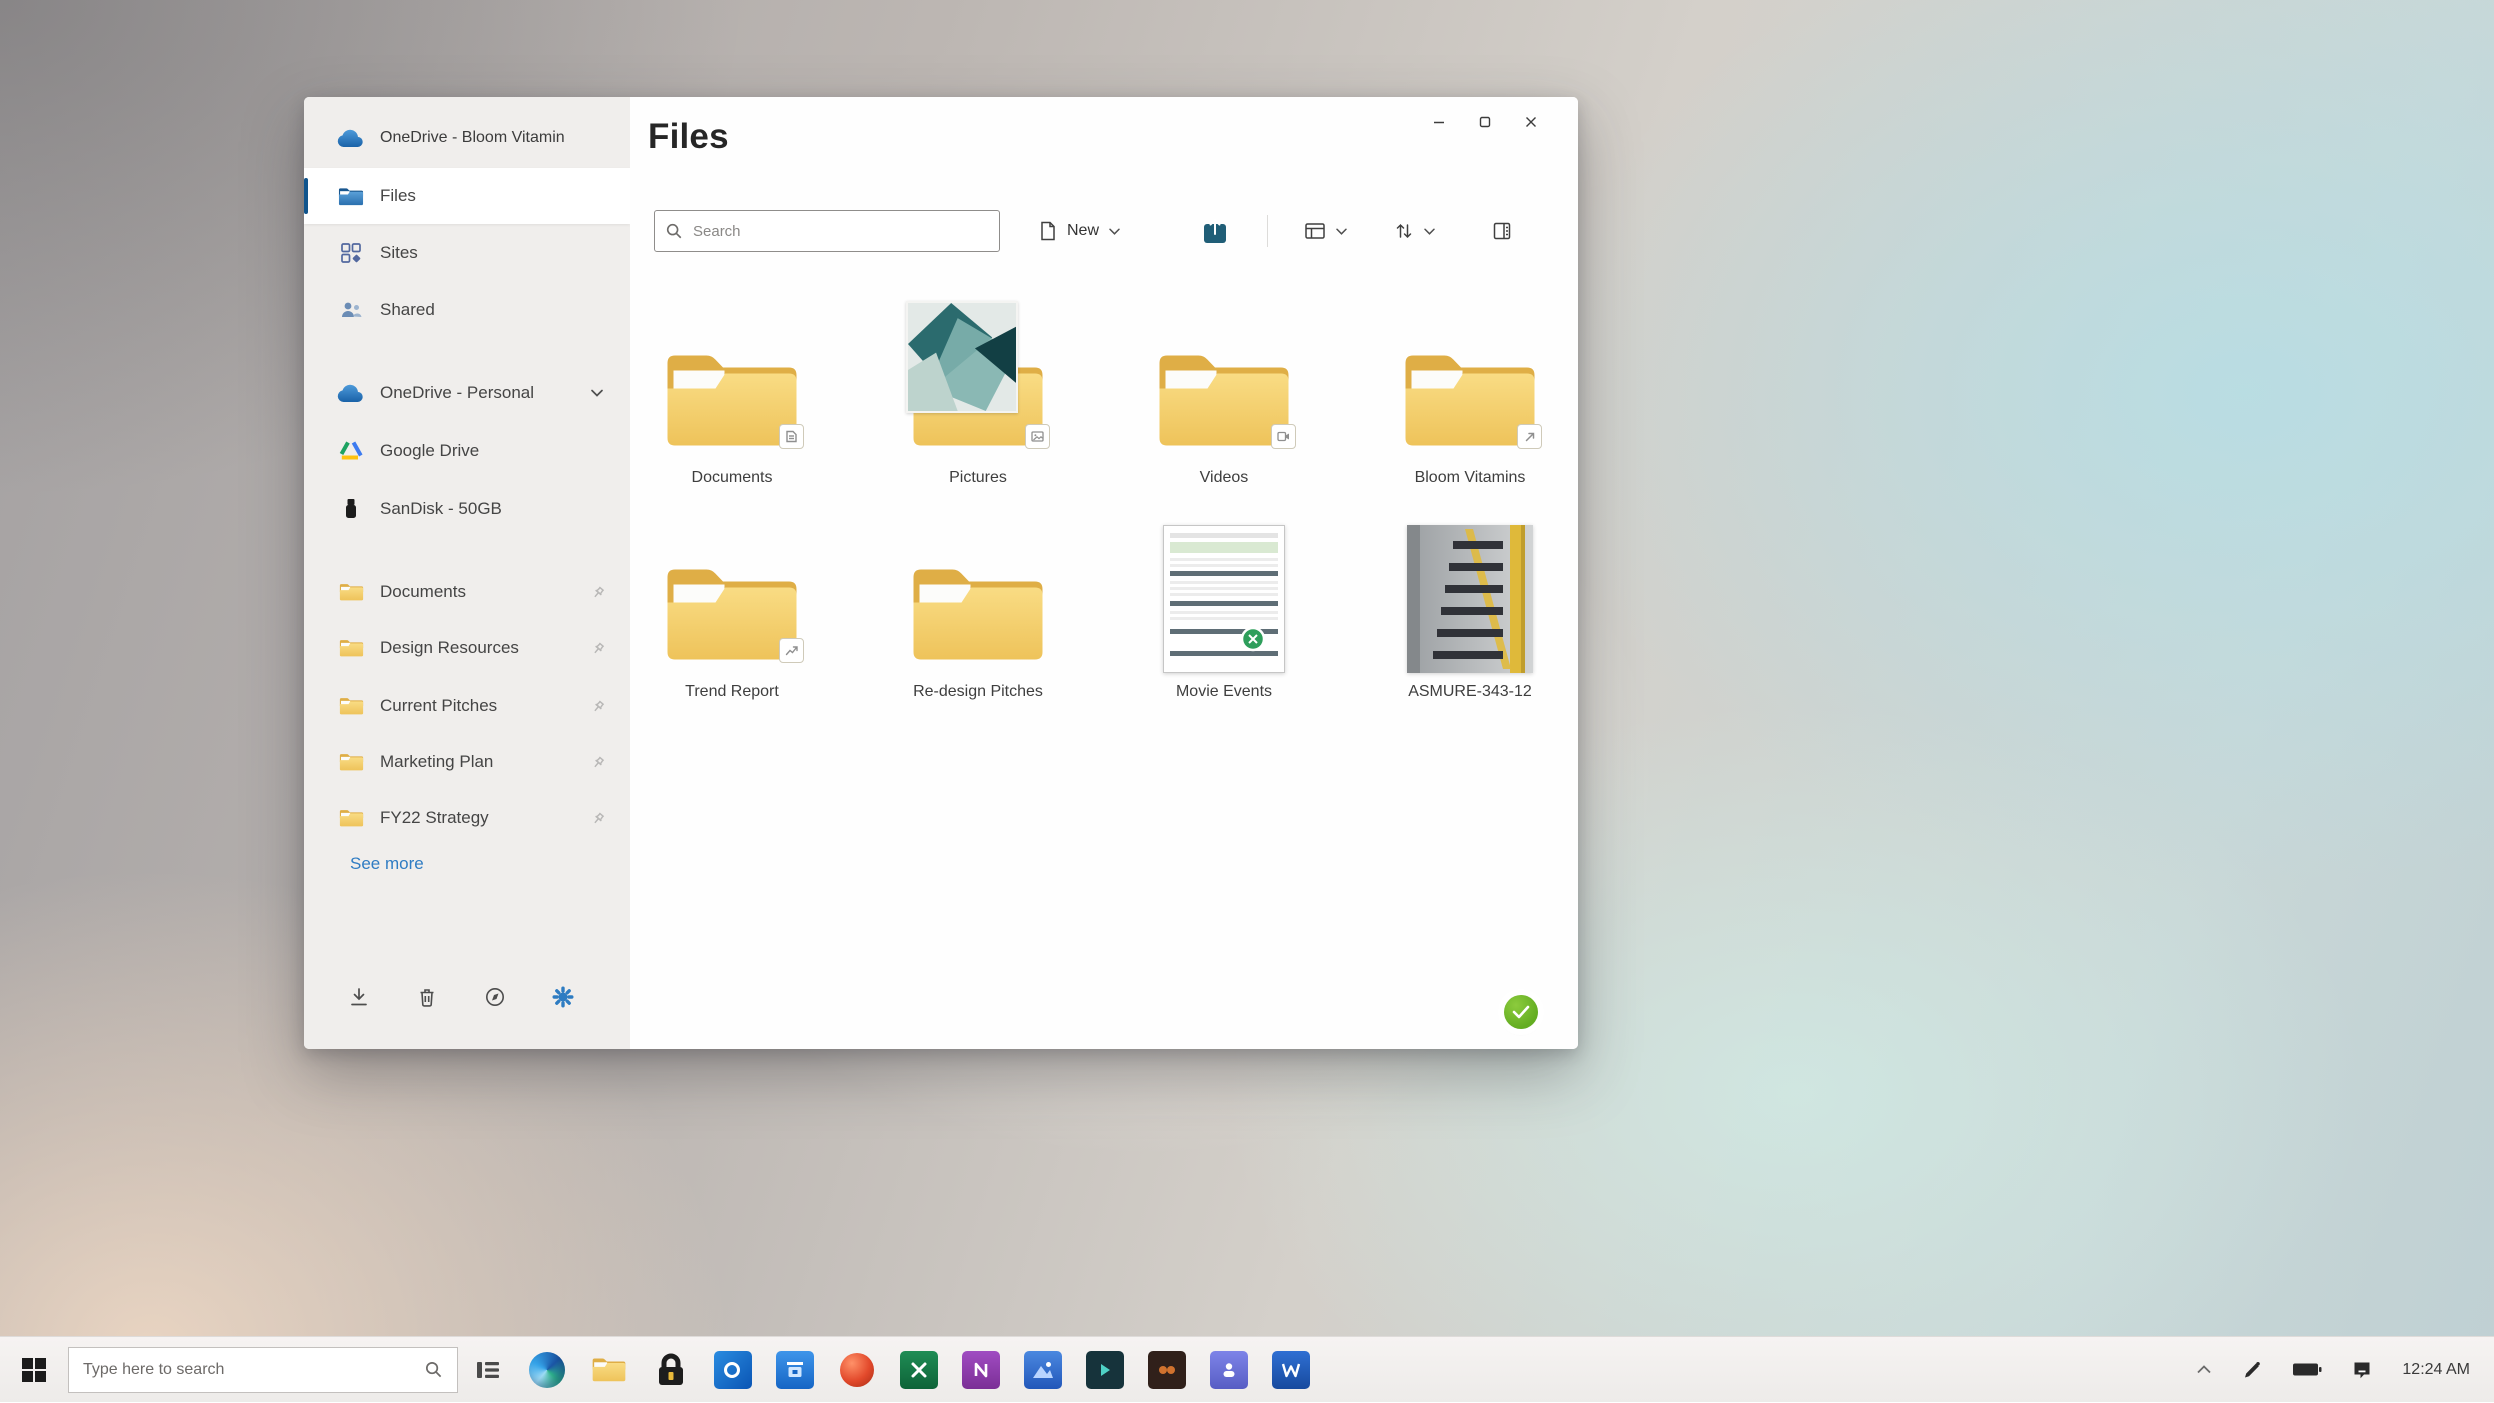 The image size is (2494, 1403). Describe the element at coordinates (1502, 231) in the screenshot. I see `details-view-button` at that location.